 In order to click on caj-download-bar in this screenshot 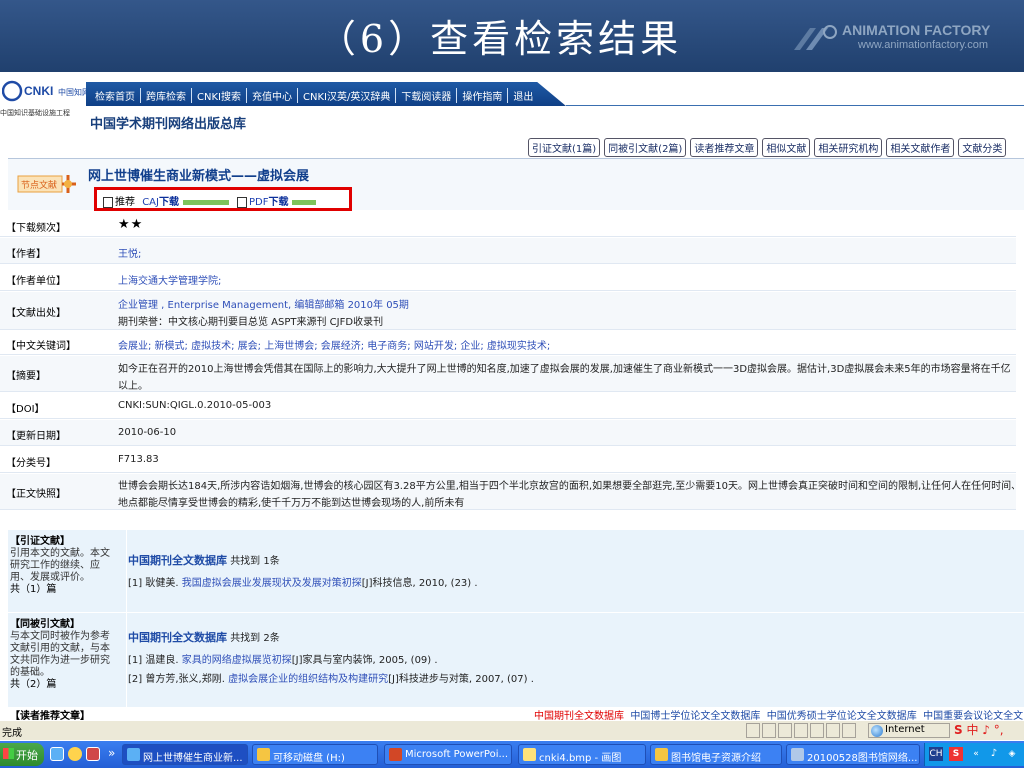, I will do `click(205, 202)`.